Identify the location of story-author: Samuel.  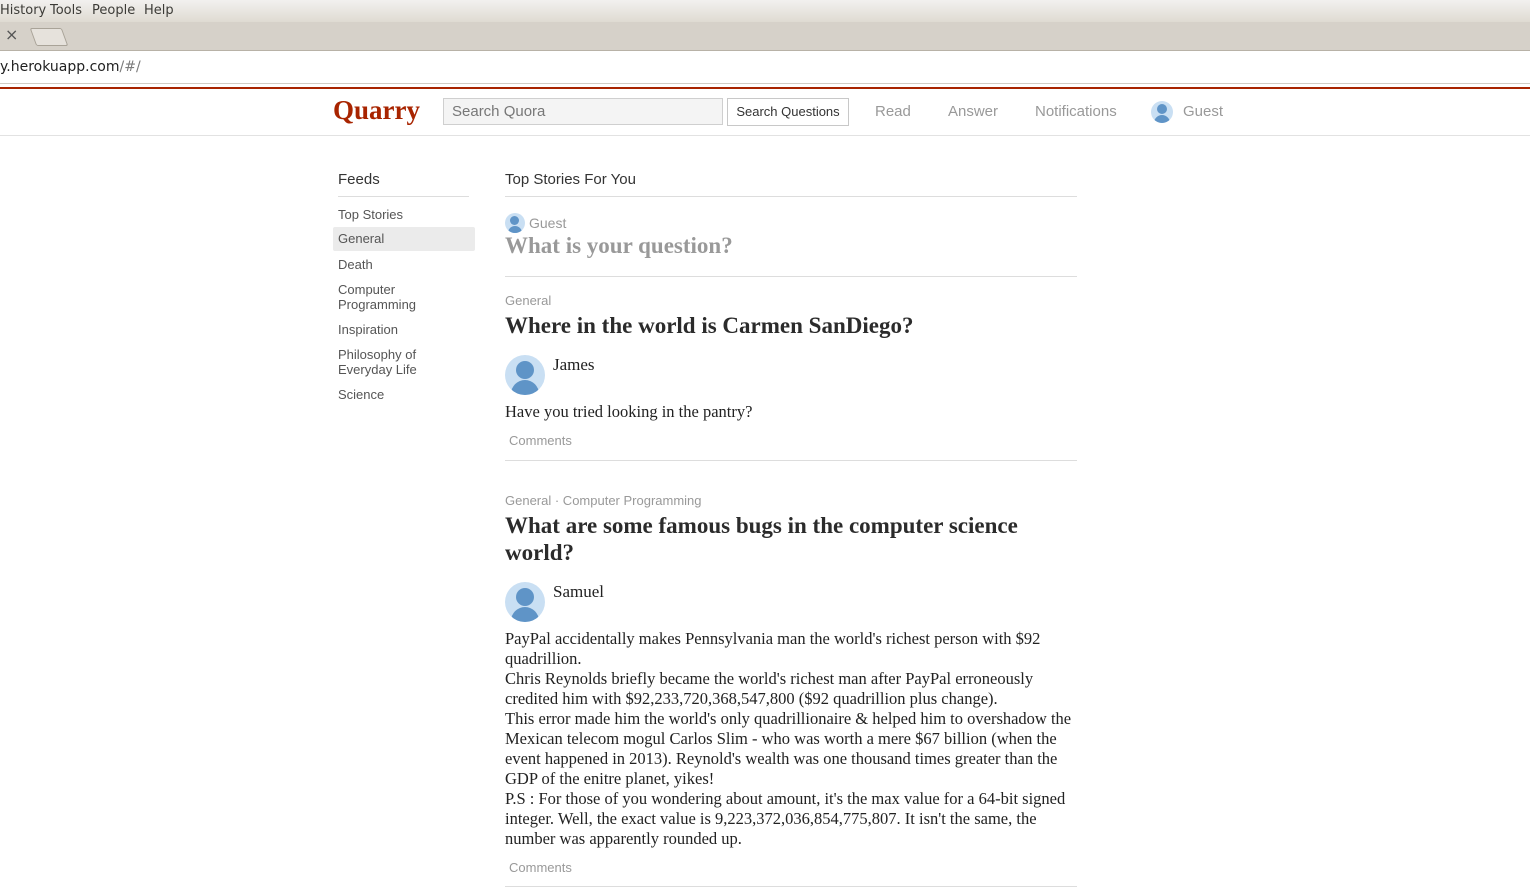
(578, 592).